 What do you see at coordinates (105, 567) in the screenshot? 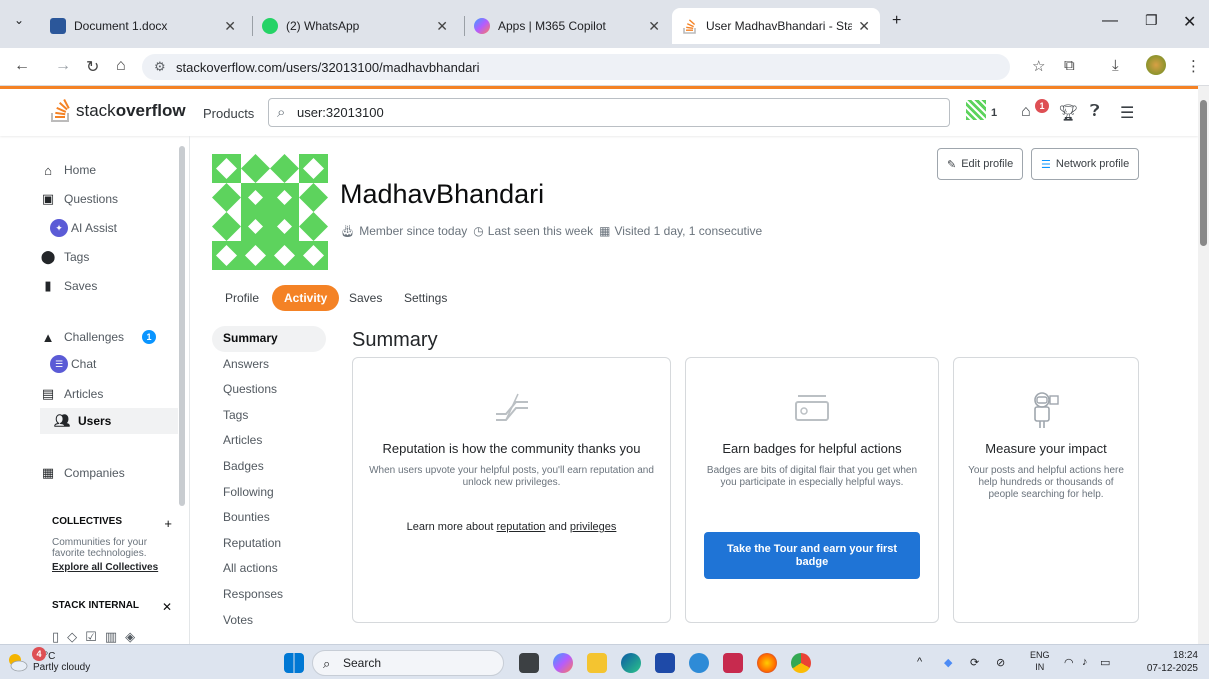
I see `explore-collectives-link: Explore all Collectives` at bounding box center [105, 567].